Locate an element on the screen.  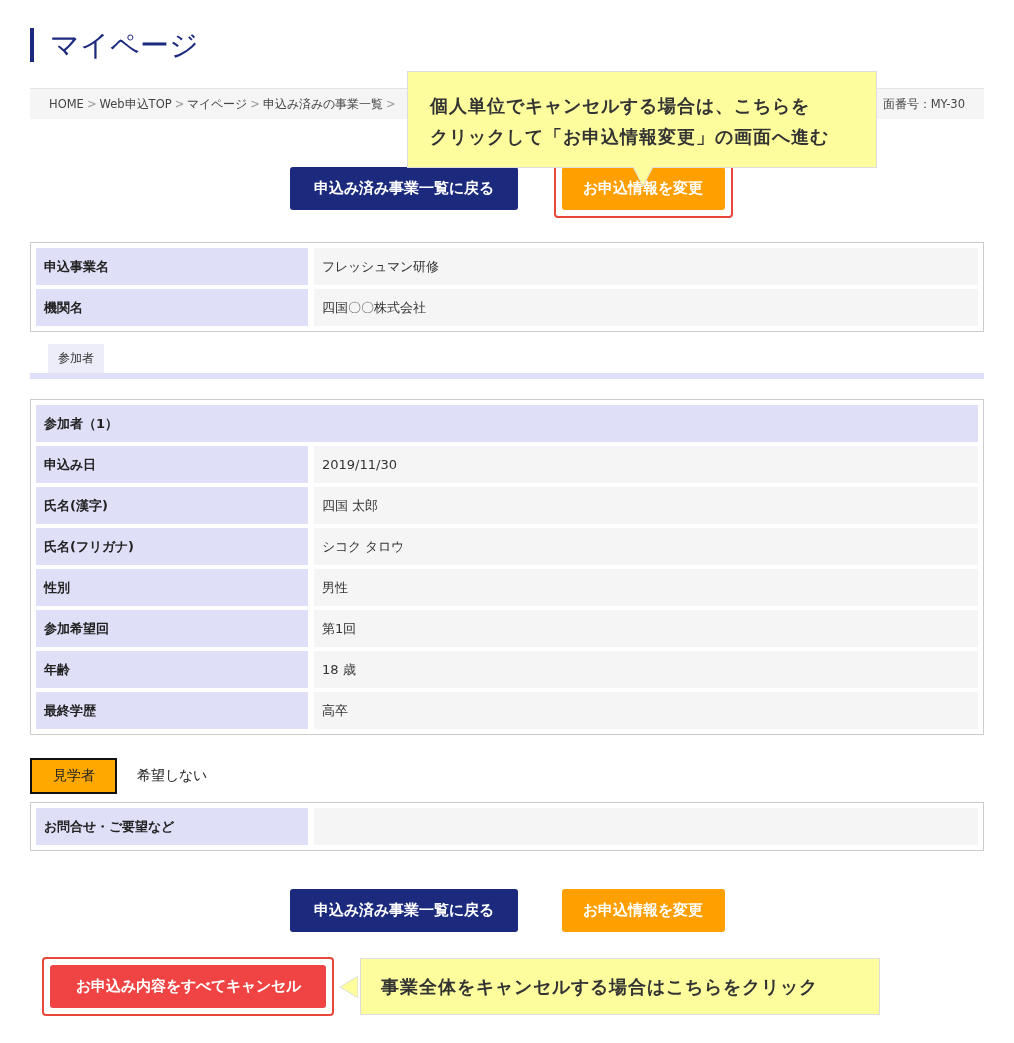
field-label: 参加希望回 is located at coordinates (172, 628).